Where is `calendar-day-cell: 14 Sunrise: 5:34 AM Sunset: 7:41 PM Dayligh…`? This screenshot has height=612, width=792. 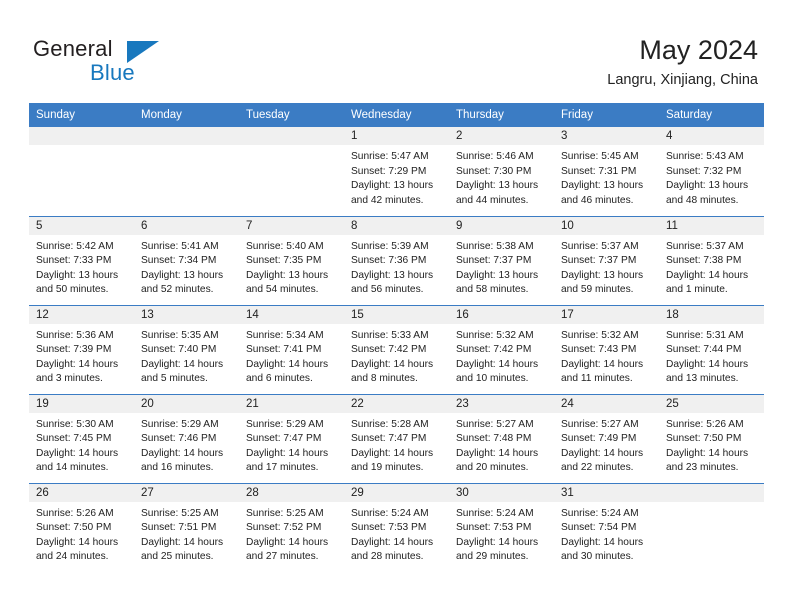
calendar-day-cell: 14 Sunrise: 5:34 AM Sunset: 7:41 PM Dayligh… is located at coordinates (291, 349).